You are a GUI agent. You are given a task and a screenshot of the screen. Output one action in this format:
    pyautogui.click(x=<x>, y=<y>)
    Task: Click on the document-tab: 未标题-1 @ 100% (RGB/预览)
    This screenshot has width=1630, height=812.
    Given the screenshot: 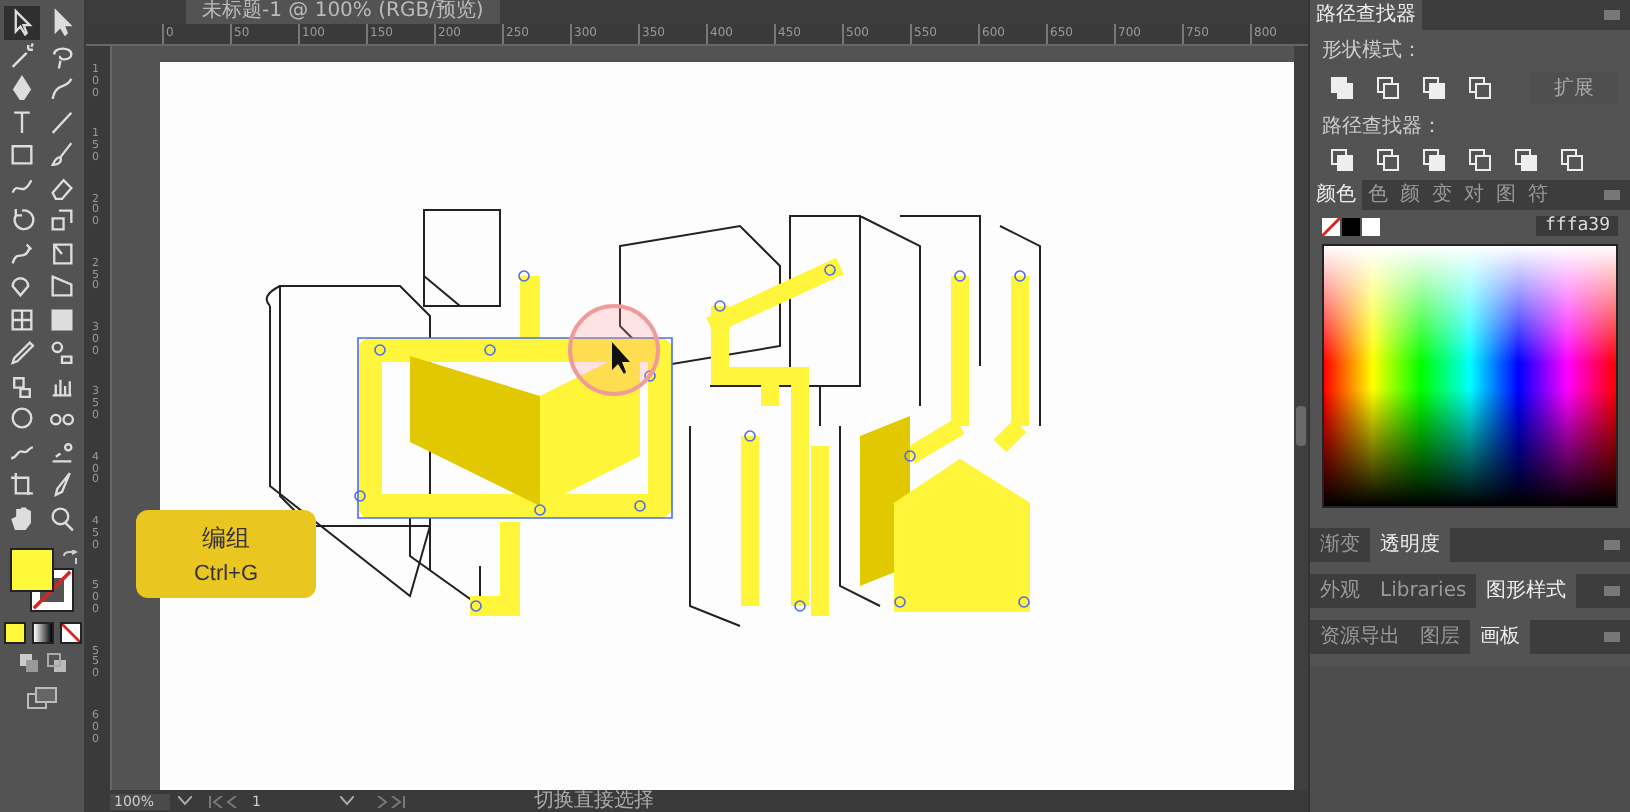 What is the action you would take?
    pyautogui.click(x=343, y=12)
    